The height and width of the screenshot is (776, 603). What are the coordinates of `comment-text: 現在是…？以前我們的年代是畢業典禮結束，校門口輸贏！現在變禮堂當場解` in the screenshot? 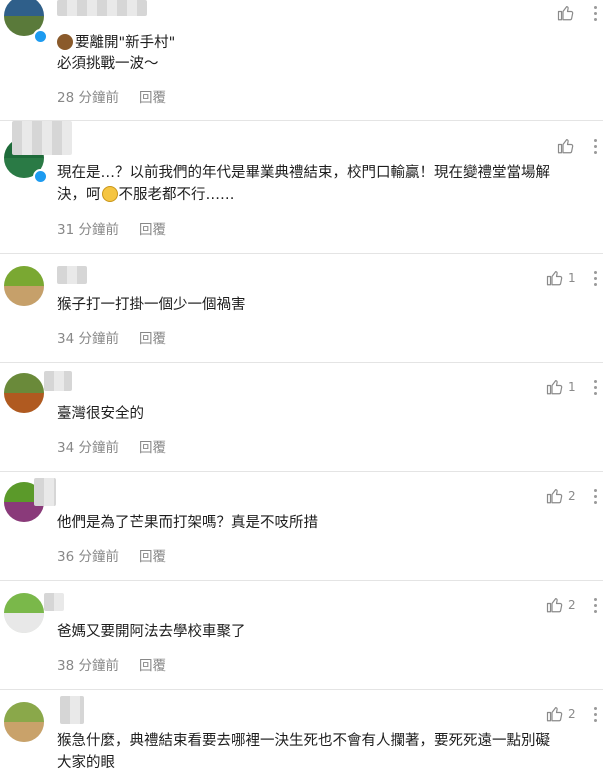 It's located at (303, 173).